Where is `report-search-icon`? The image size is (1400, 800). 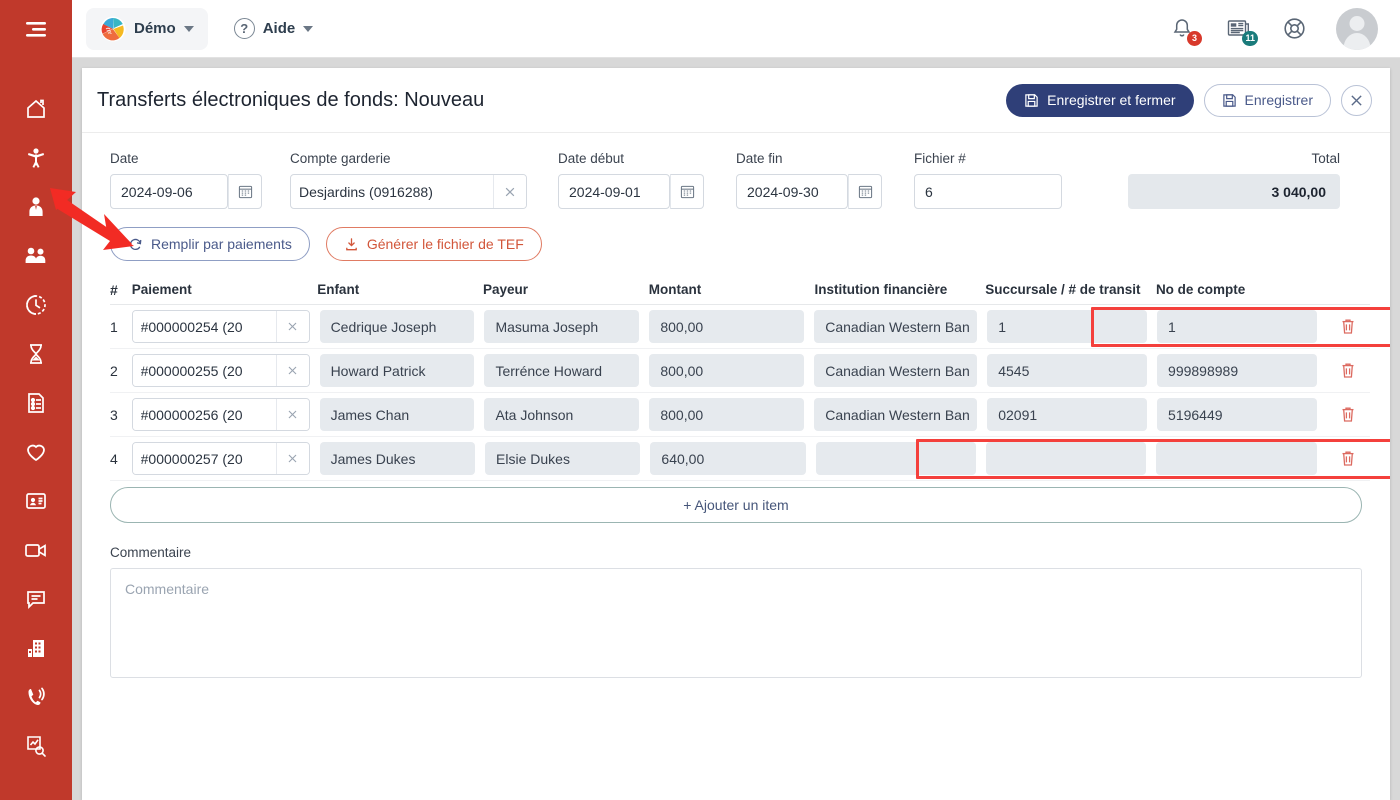 report-search-icon is located at coordinates (36, 746).